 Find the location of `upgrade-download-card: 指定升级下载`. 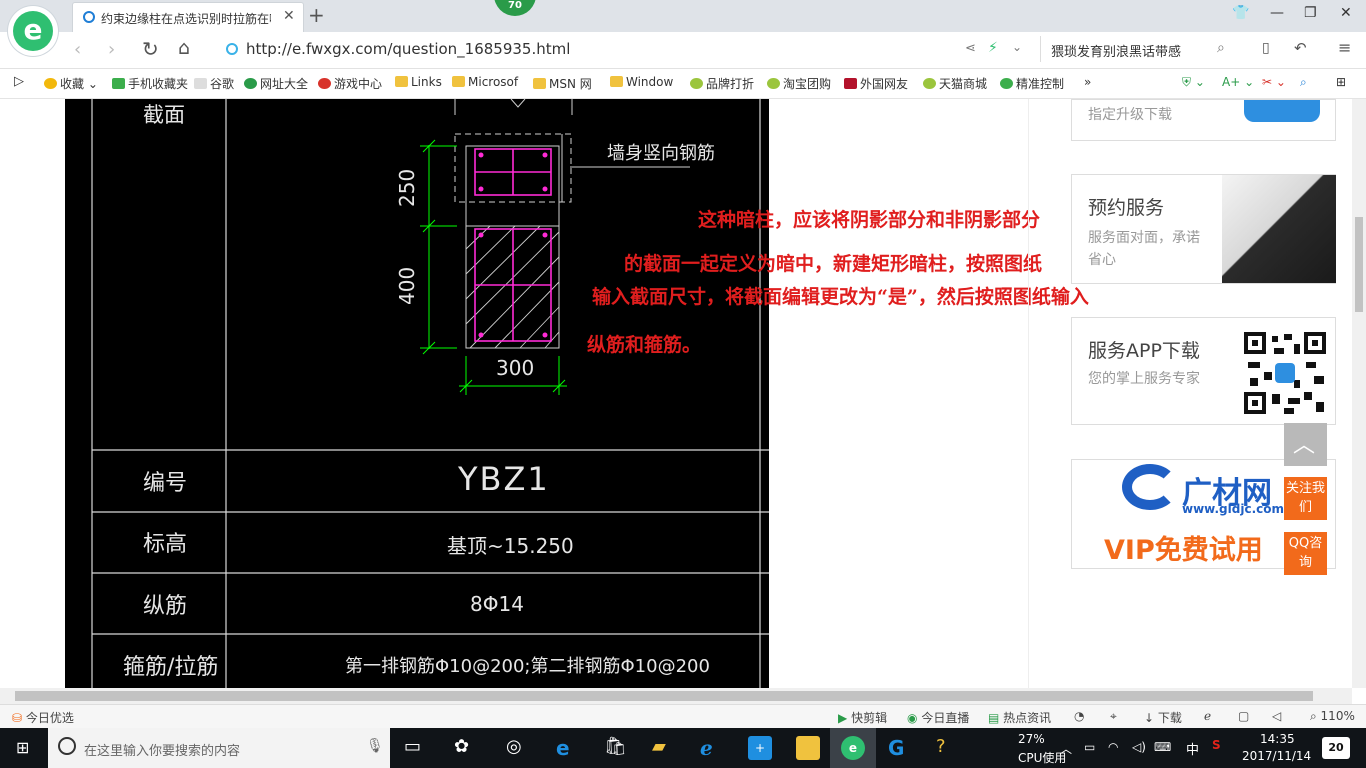

upgrade-download-card: 指定升级下载 is located at coordinates (1203, 120).